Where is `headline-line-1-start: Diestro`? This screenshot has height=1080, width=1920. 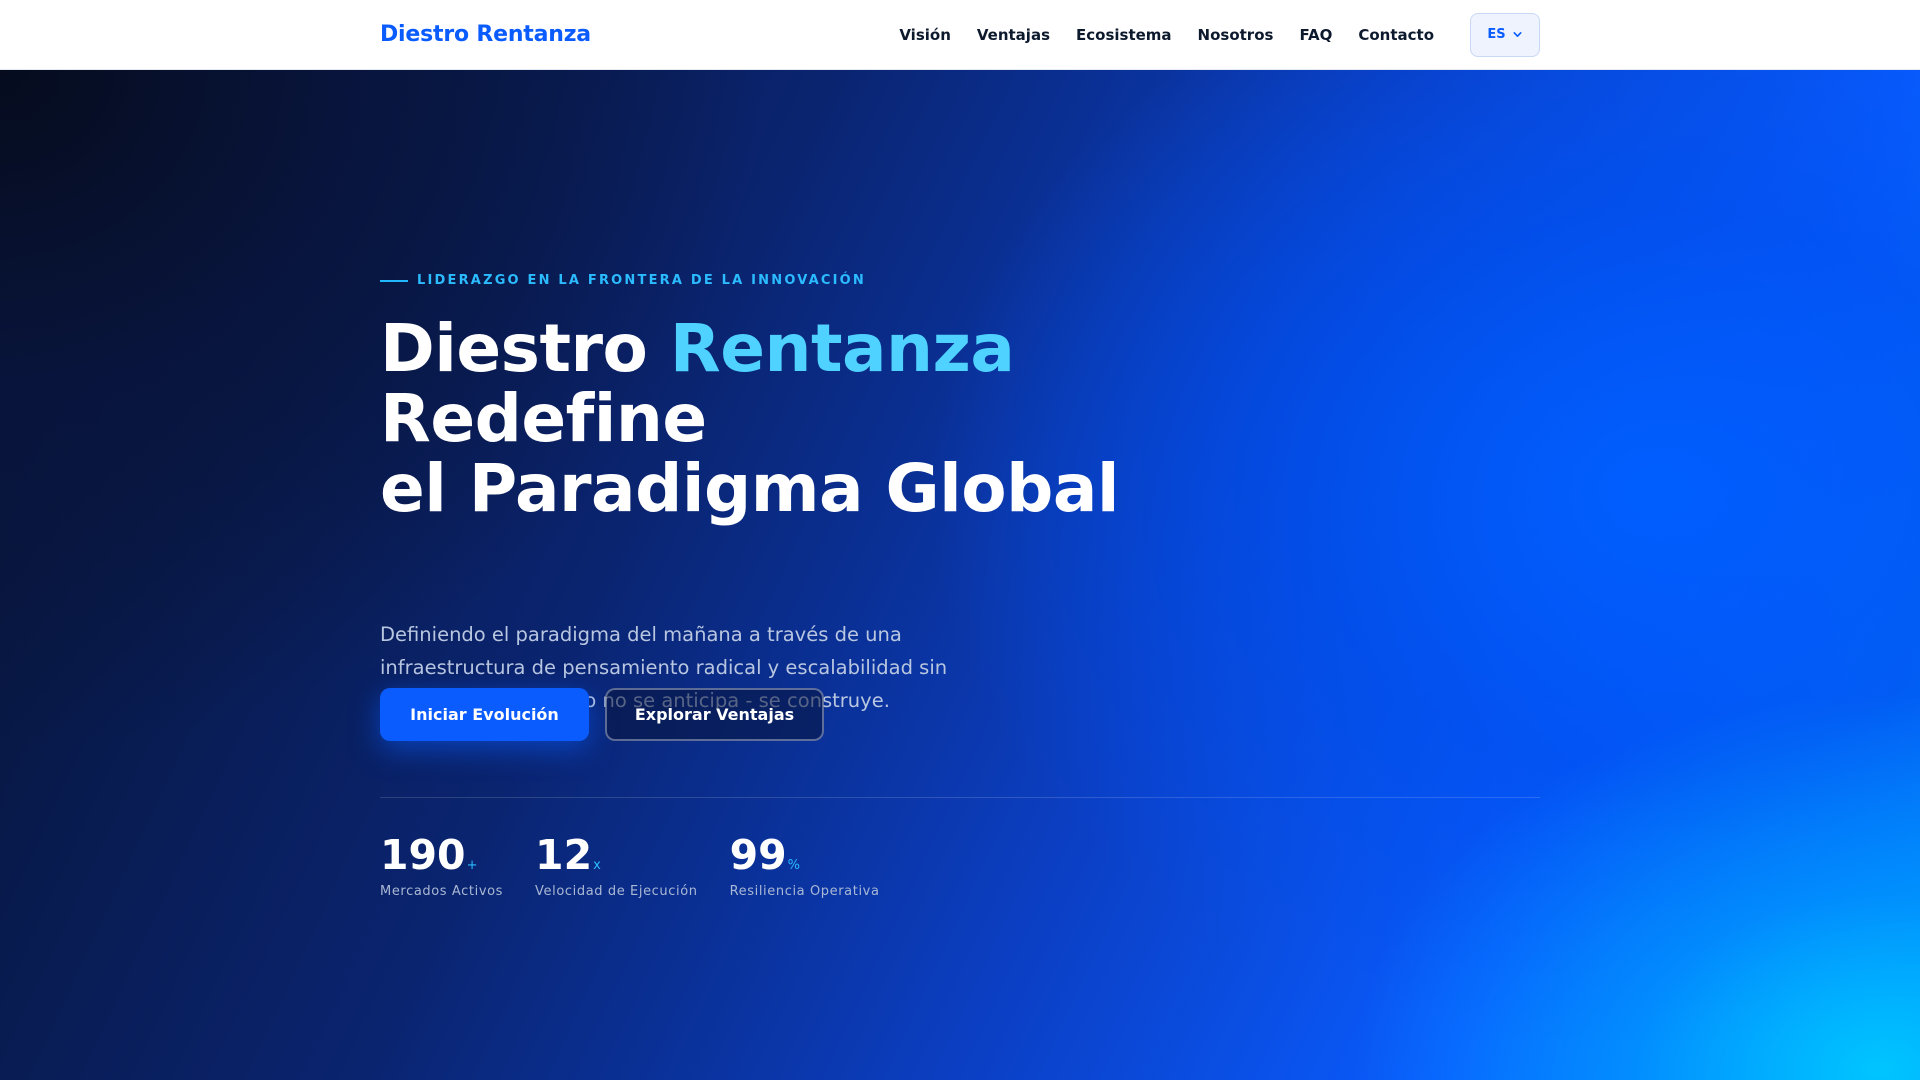 headline-line-1-start: Diestro is located at coordinates (525, 348).